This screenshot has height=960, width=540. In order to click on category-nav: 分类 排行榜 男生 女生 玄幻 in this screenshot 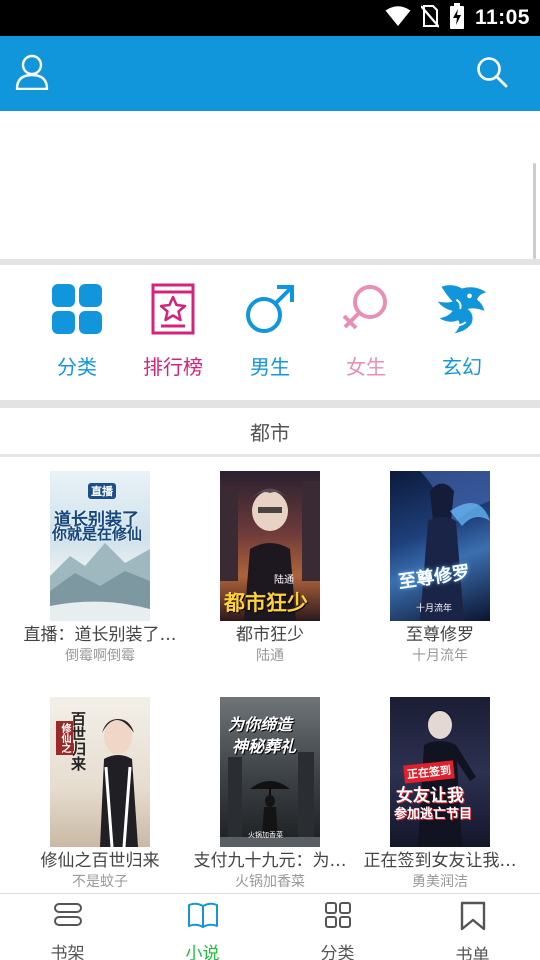, I will do `click(270, 332)`.